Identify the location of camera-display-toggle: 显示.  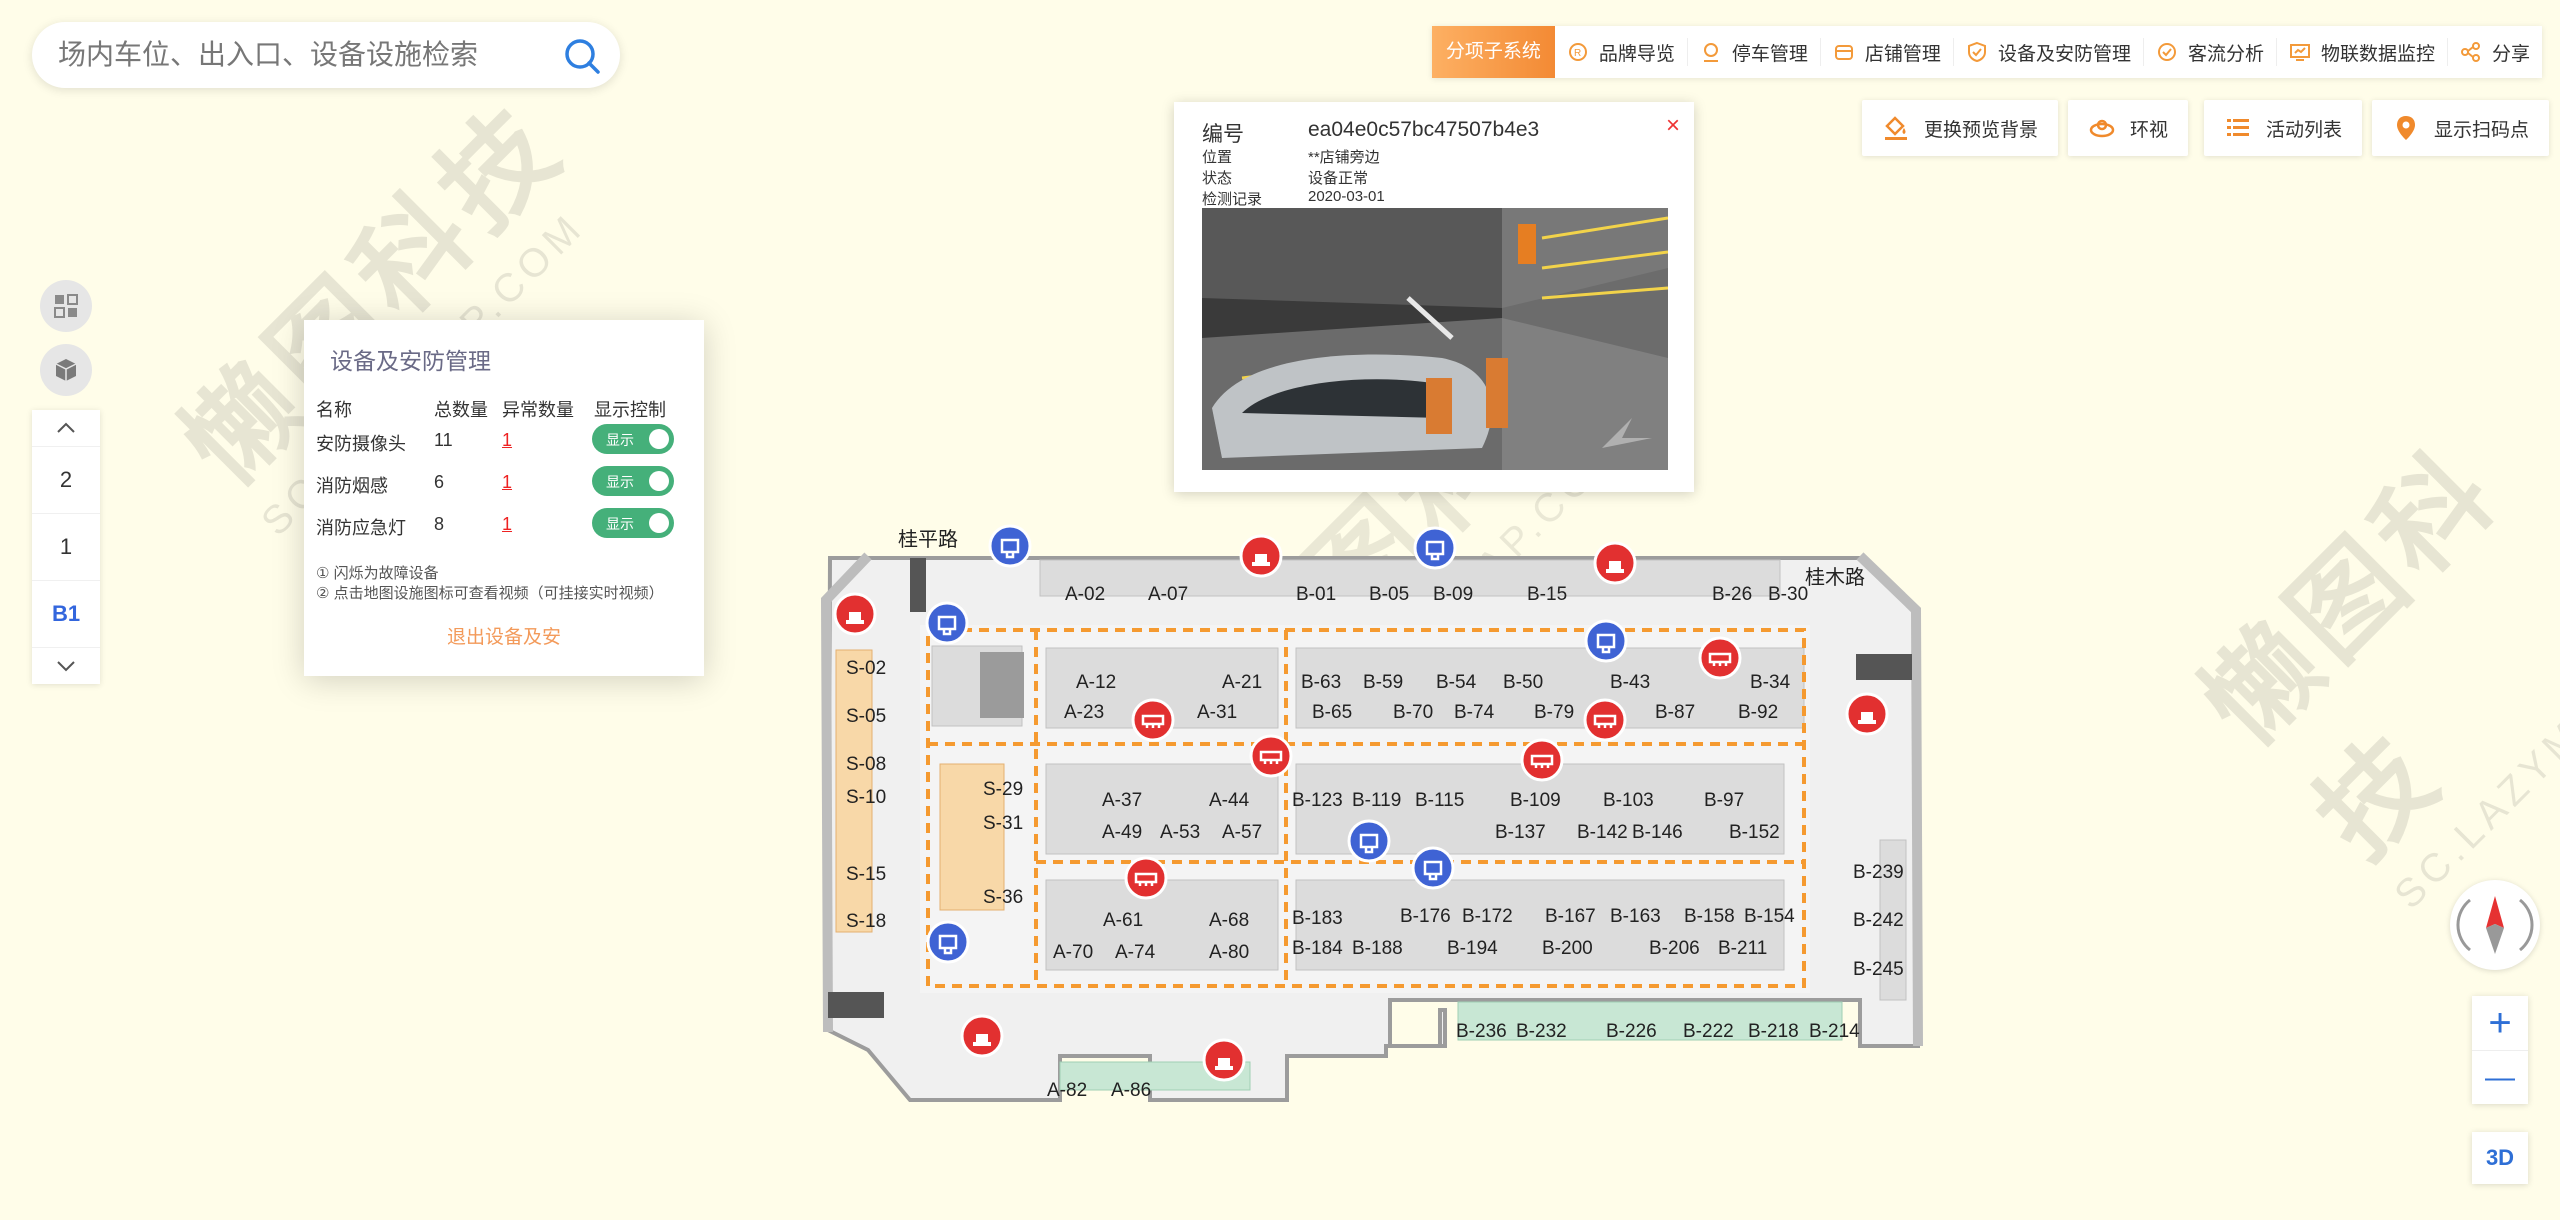
(633, 439).